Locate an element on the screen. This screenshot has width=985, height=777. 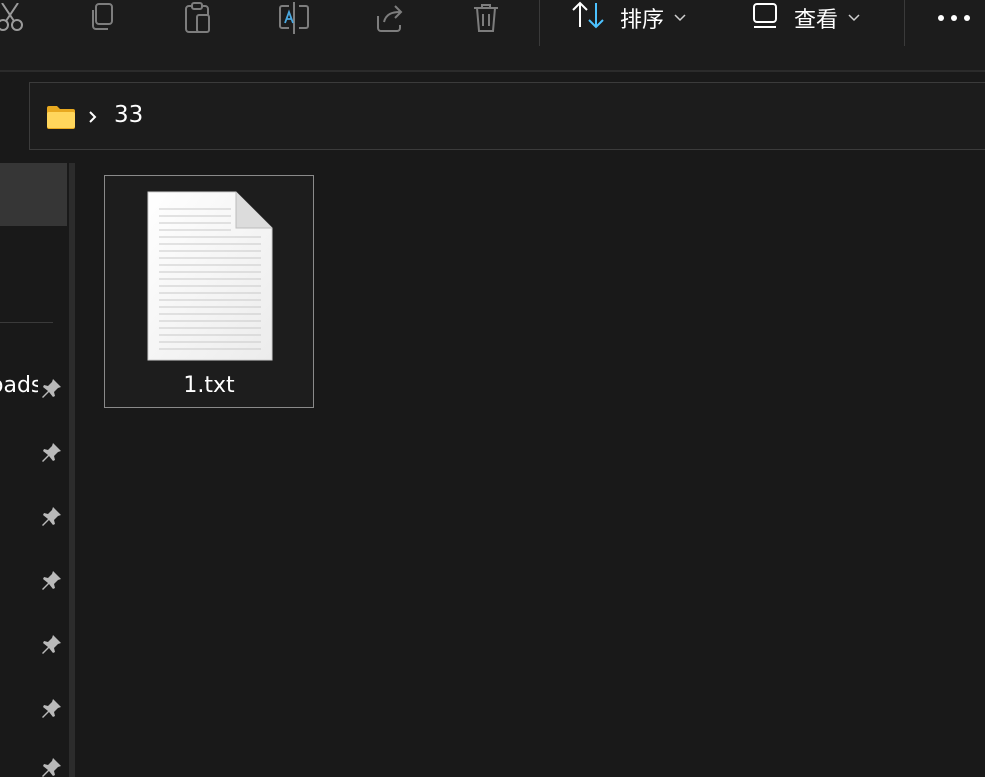
file-item: 1.txt is located at coordinates (209, 291).